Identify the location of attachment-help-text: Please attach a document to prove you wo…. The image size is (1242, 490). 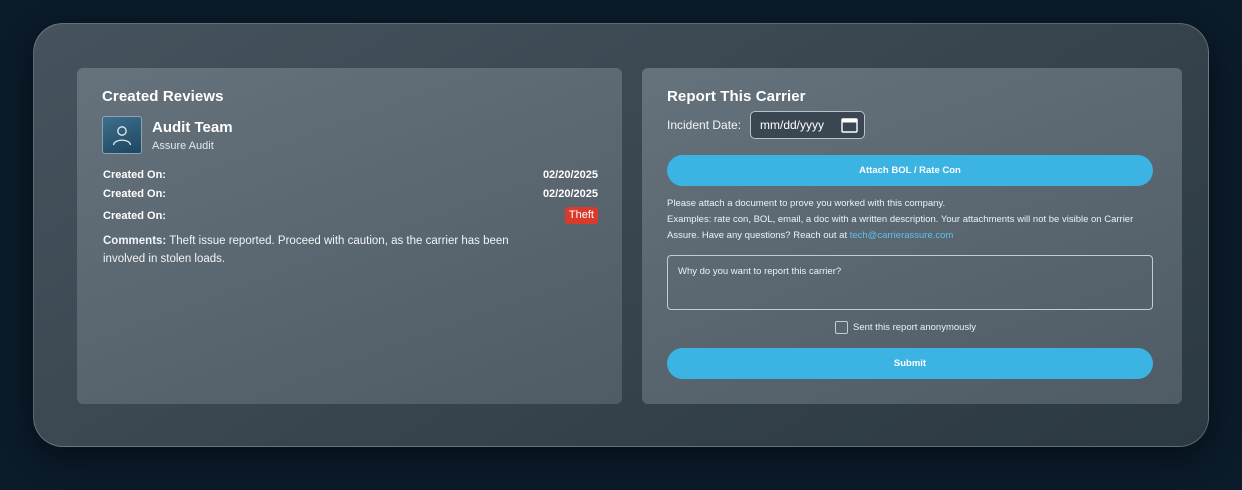
(912, 220).